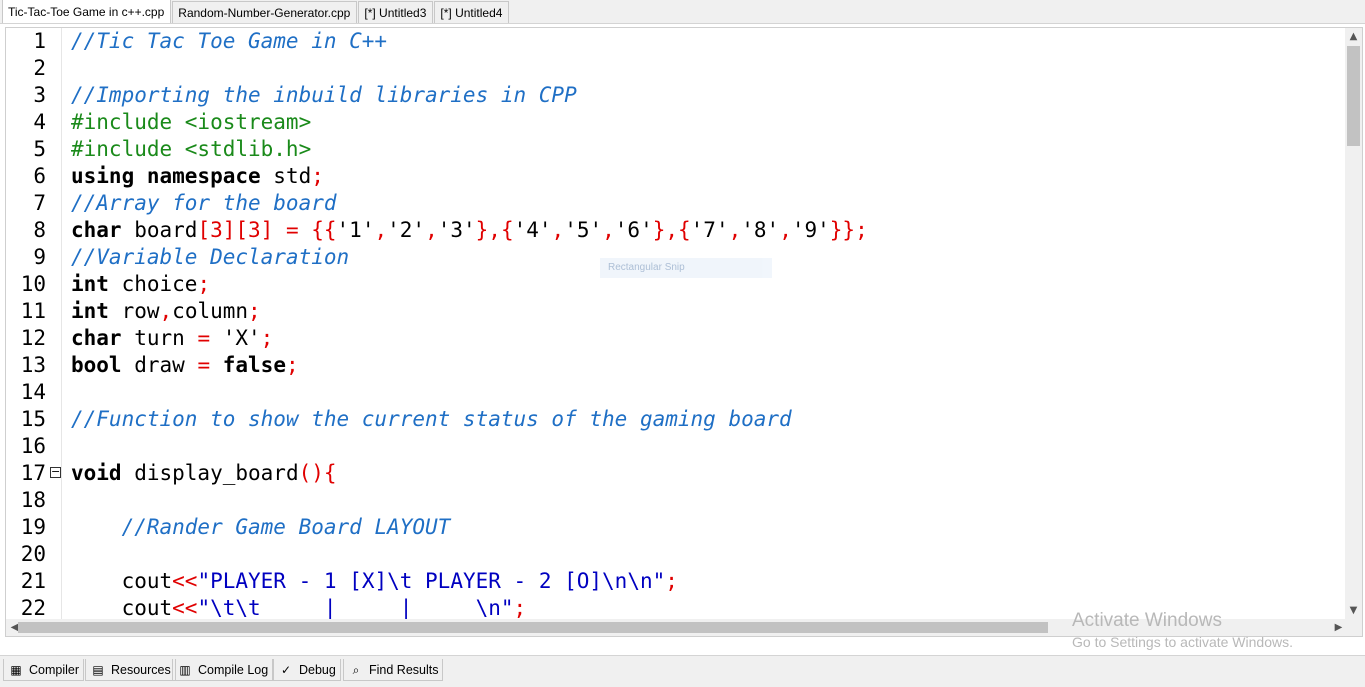 Image resolution: width=1365 pixels, height=687 pixels. I want to click on code-line: 14, so click(676, 392).